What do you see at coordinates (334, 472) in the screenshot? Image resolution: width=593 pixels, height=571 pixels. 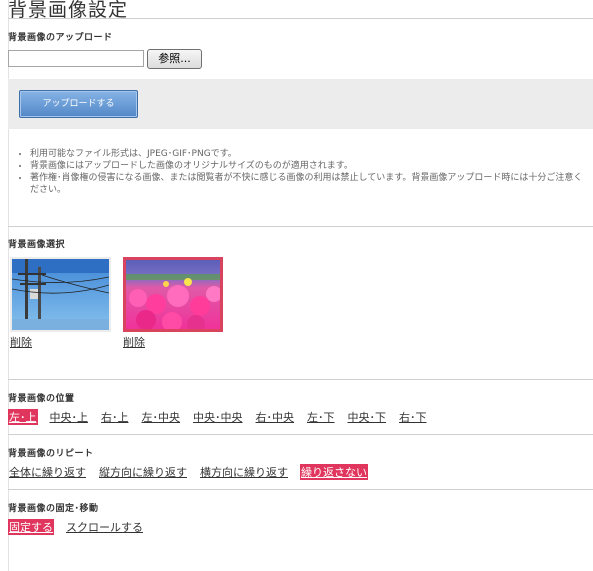 I see `repeat-option-none: 繰り返さない` at bounding box center [334, 472].